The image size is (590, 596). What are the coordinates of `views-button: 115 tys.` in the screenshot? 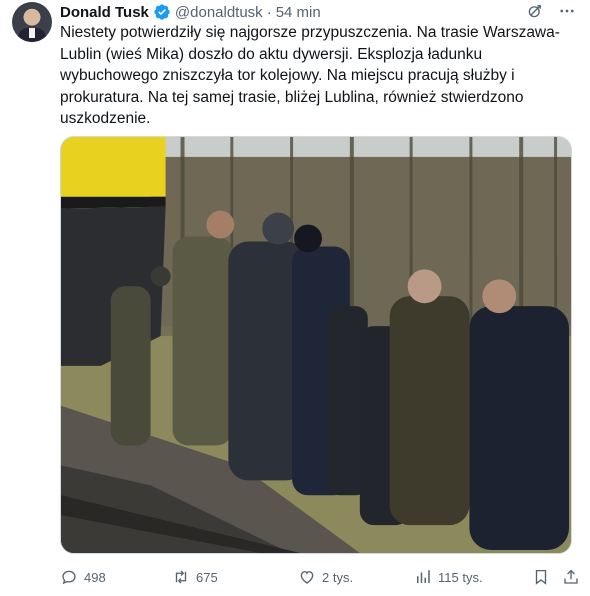 It's located at (473, 577).